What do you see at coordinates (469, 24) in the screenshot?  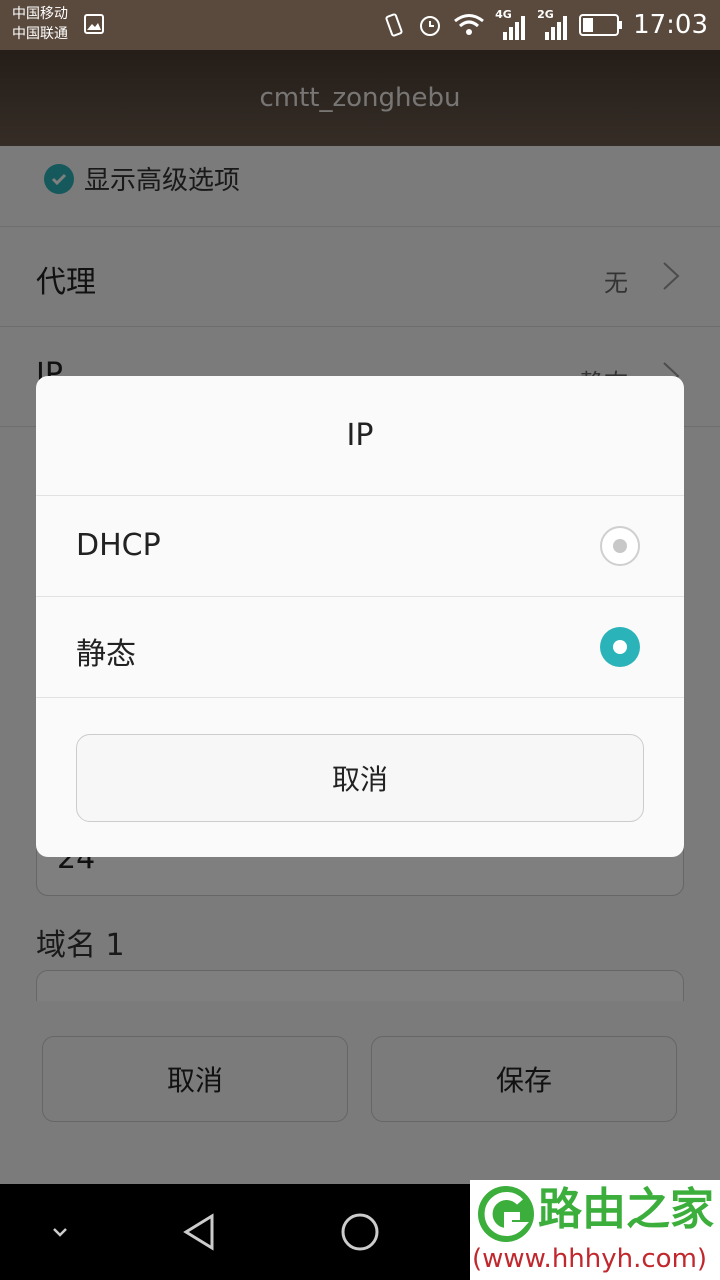 I see `wifi-icon` at bounding box center [469, 24].